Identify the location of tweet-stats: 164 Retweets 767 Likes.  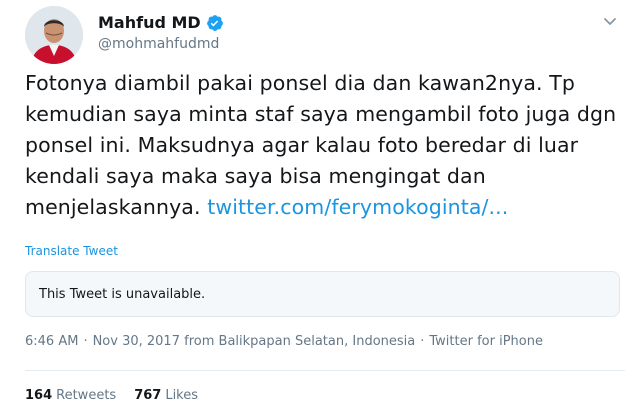
(111, 395).